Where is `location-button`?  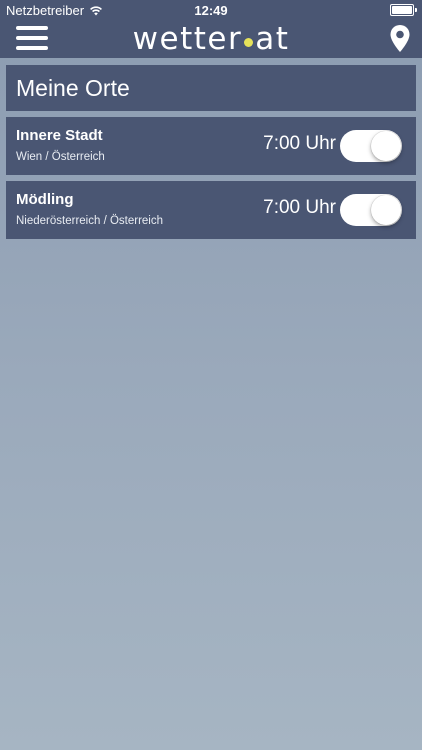 location-button is located at coordinates (400, 39).